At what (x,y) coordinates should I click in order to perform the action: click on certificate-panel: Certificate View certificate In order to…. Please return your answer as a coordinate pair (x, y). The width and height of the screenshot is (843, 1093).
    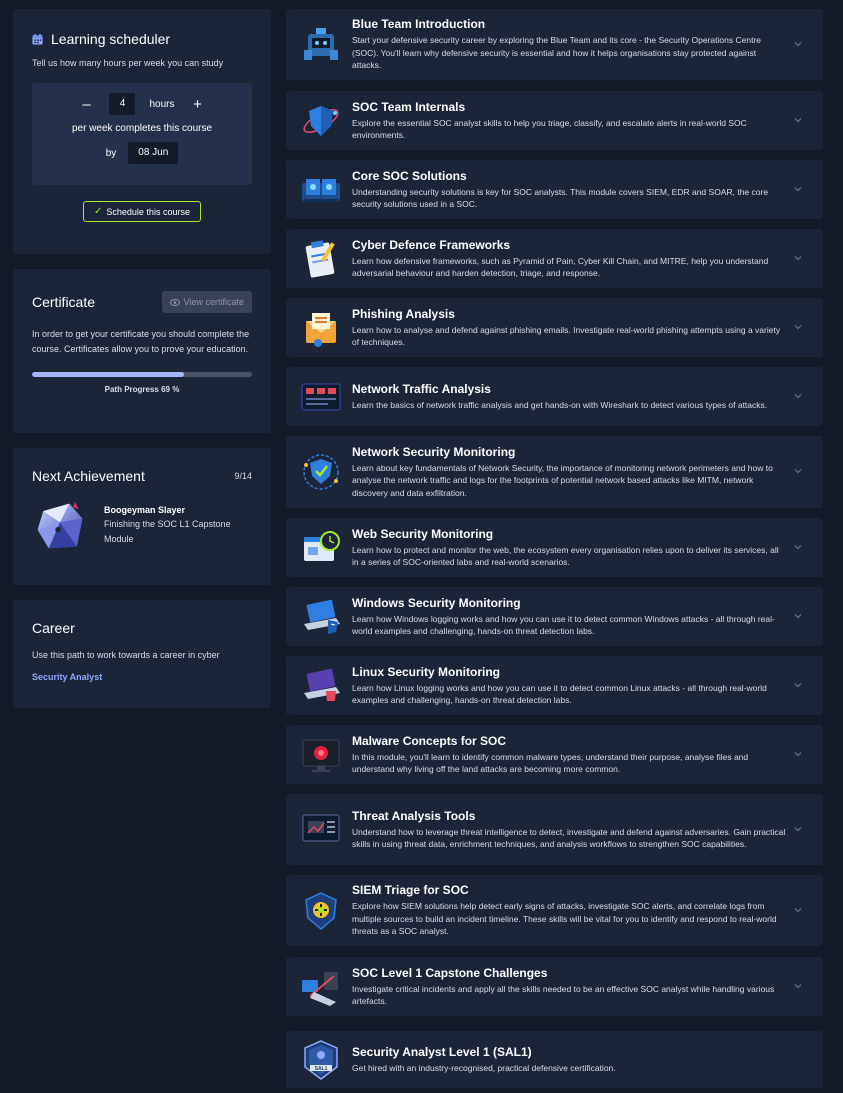
    Looking at the image, I should click on (142, 351).